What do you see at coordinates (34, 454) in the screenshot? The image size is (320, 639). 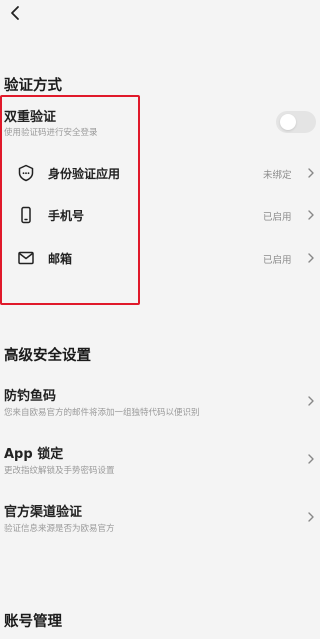 I see `advanced-item-label: App 锁定` at bounding box center [34, 454].